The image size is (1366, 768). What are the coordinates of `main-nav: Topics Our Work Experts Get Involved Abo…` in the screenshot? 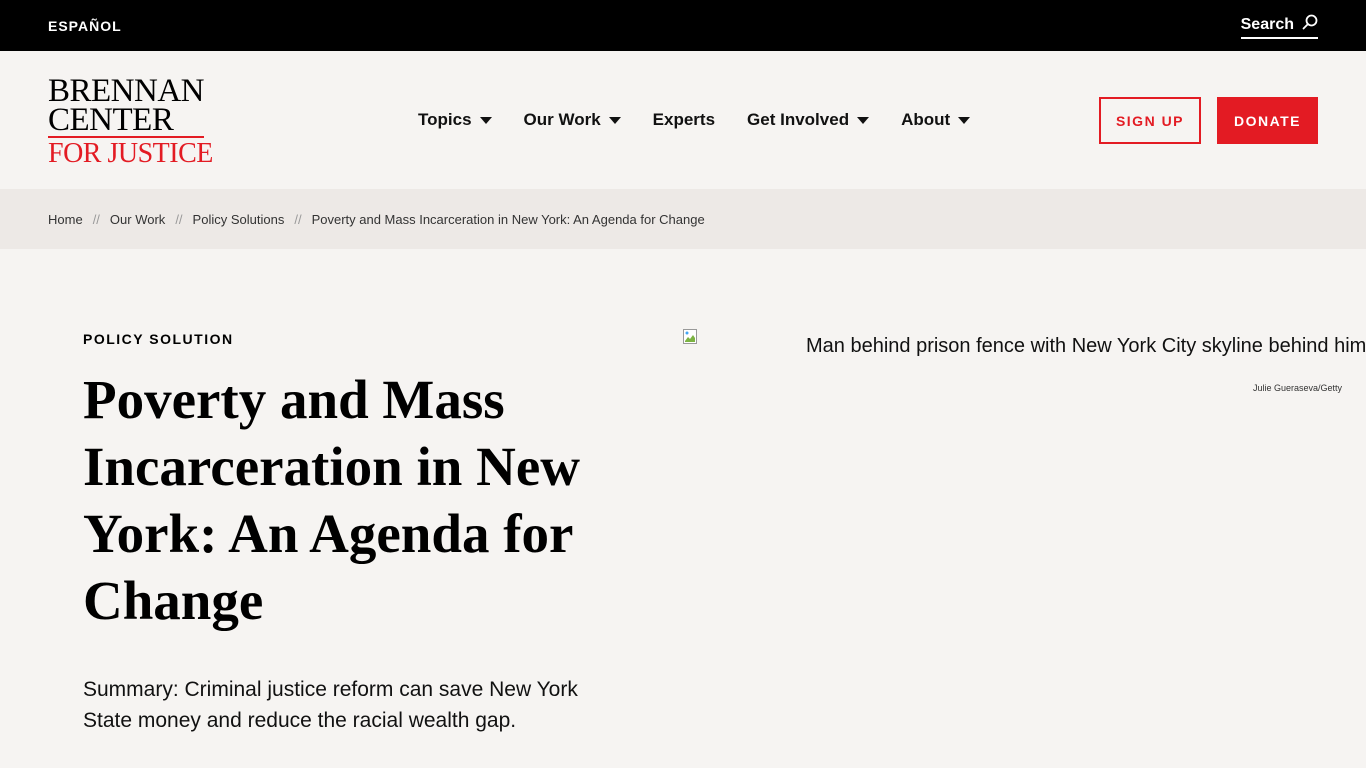 It's located at (694, 120).